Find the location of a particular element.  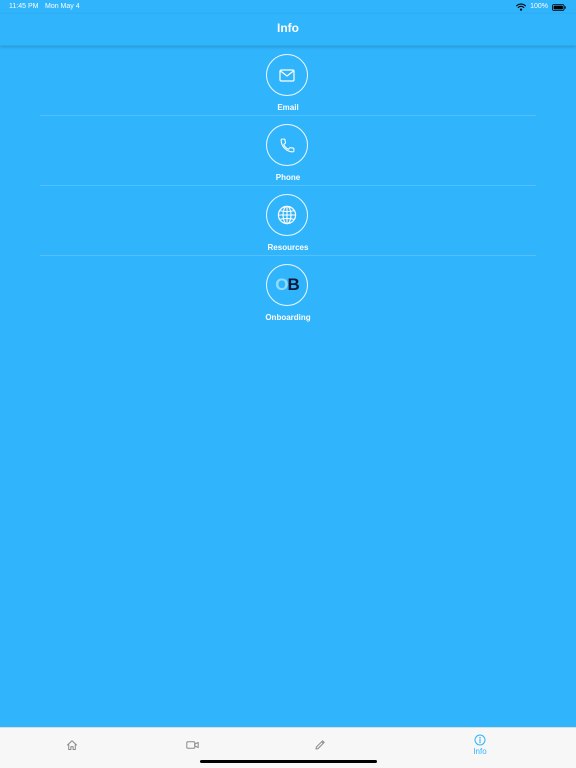

onboarding-label: Onboarding is located at coordinates (288, 317).